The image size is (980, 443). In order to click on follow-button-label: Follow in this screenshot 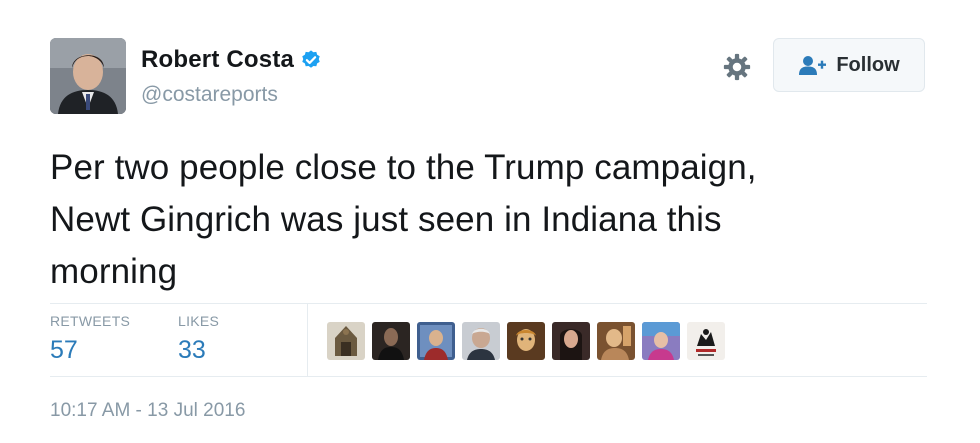, I will do `click(868, 64)`.